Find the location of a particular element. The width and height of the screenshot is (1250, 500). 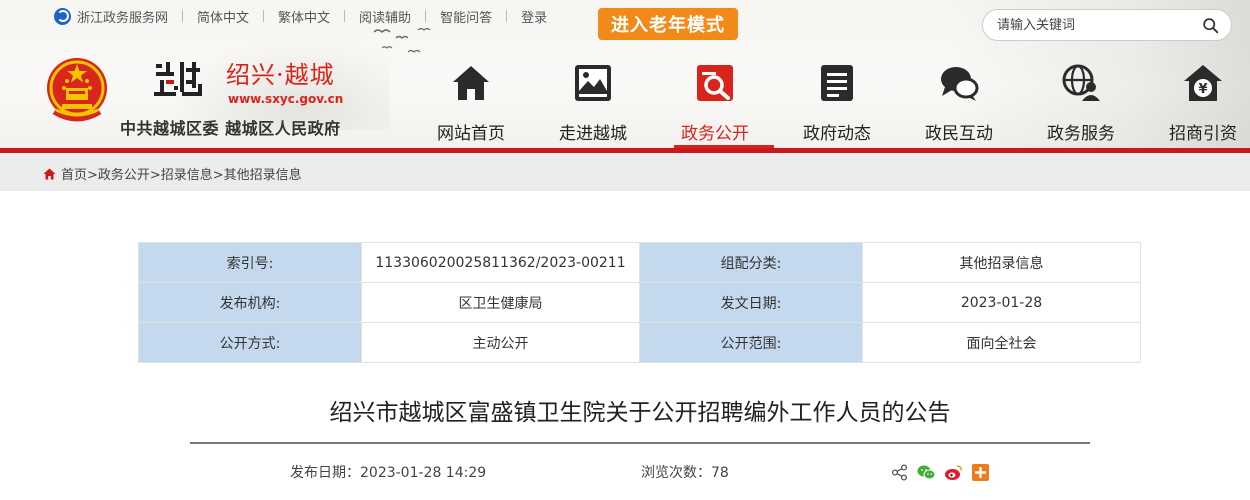

chat-icon is located at coordinates (960, 84).